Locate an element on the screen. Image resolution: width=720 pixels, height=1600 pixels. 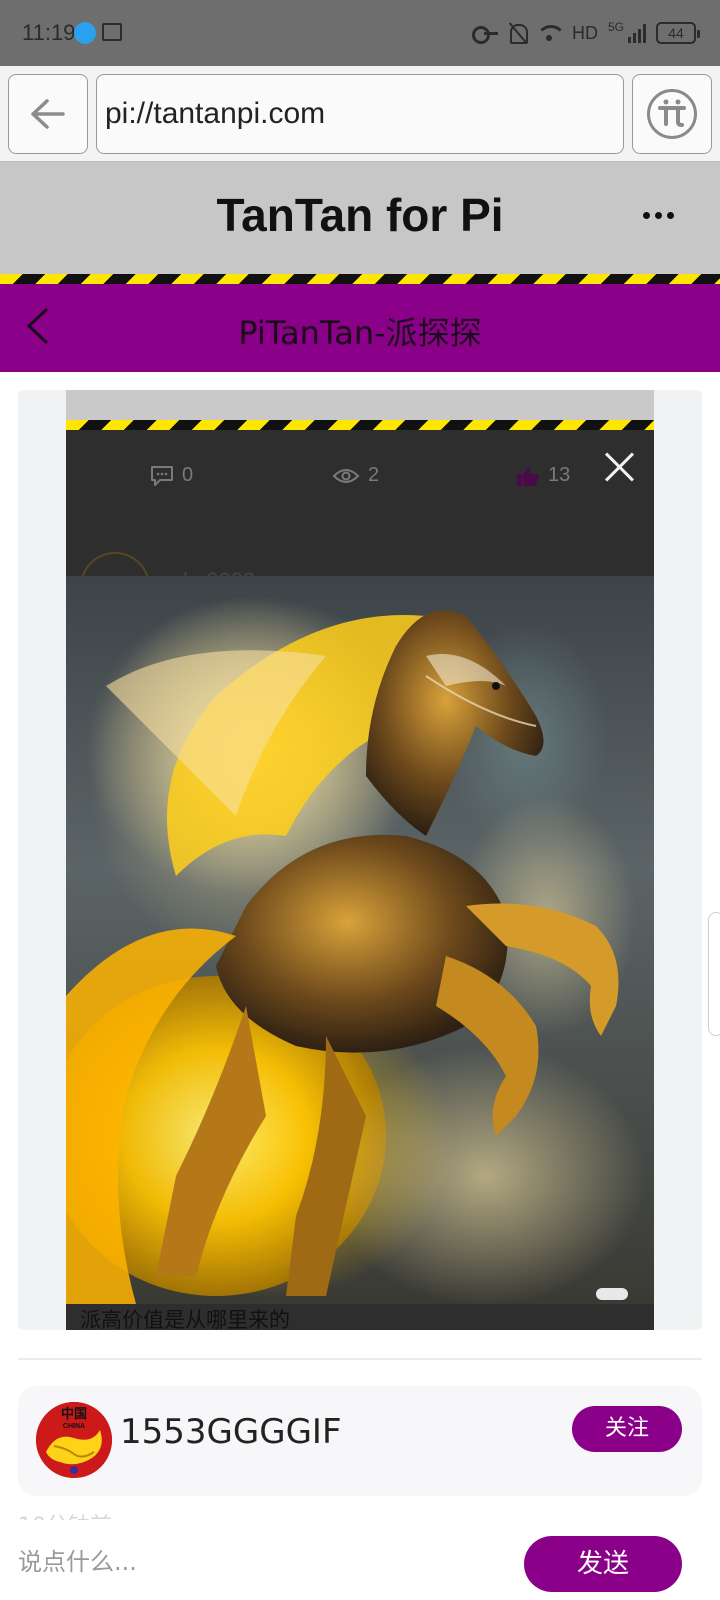
page-title: PiTanTan-派探探 is located at coordinates (360, 333).